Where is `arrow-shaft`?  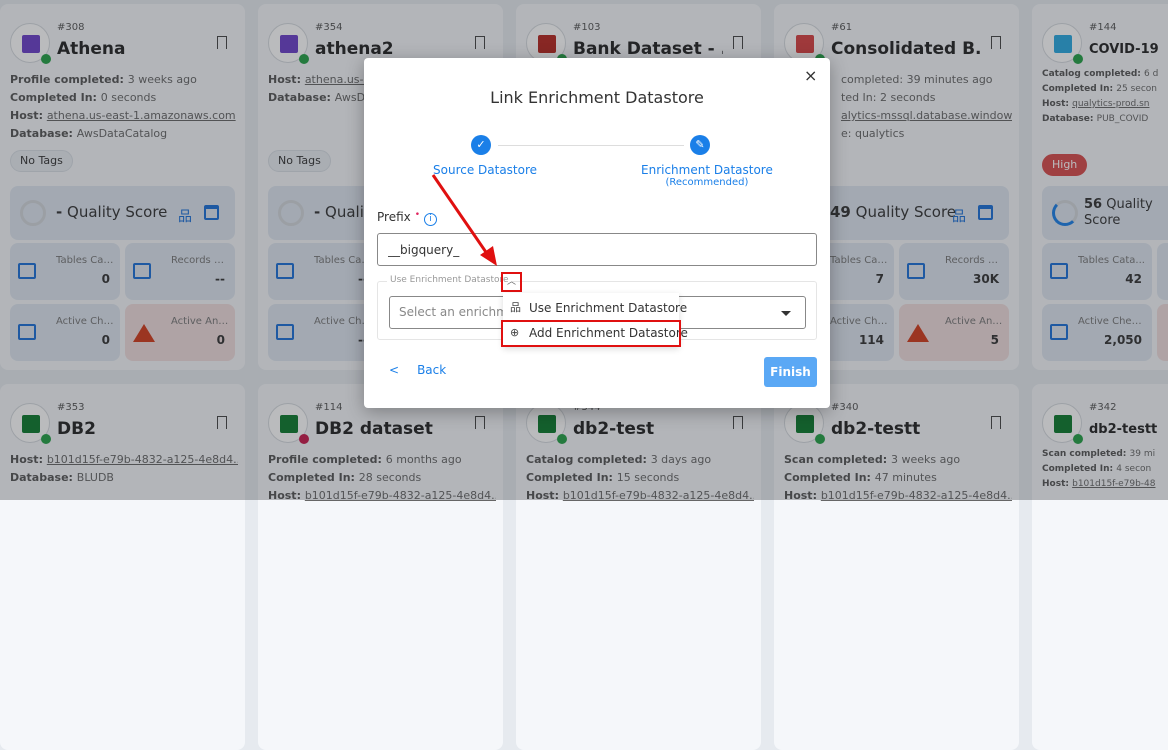 arrow-shaft is located at coordinates (461, 216).